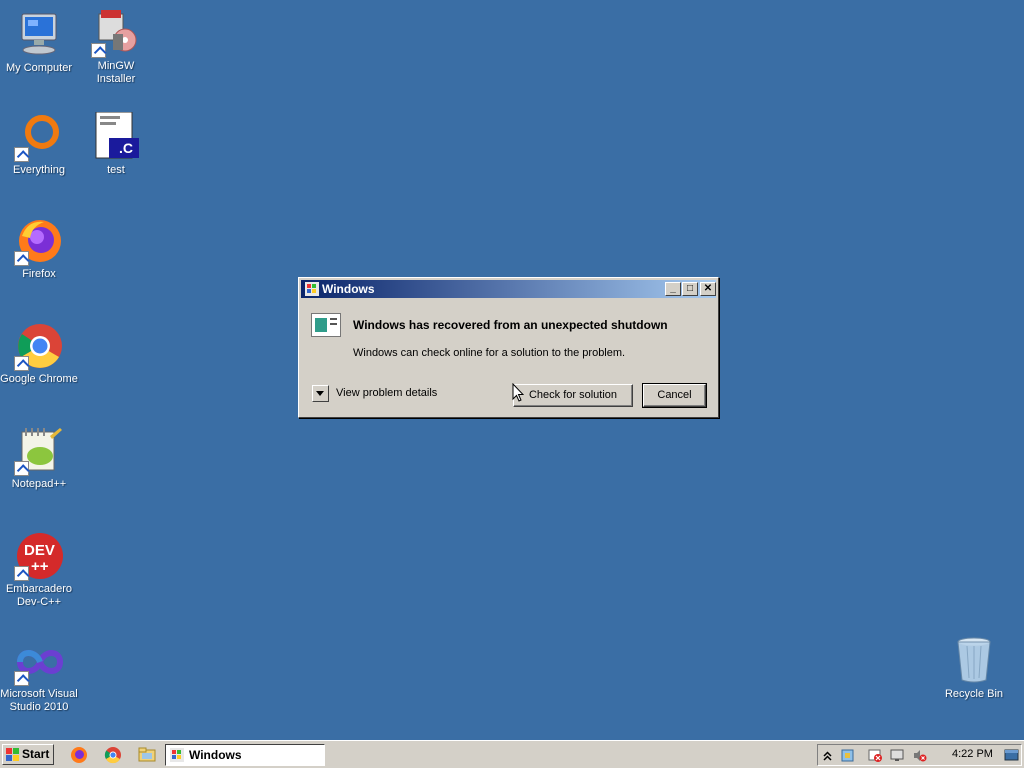  I want to click on desktop-icon-devcpp: DEV ++ Embarcadero Dev-C++, so click(39, 570).